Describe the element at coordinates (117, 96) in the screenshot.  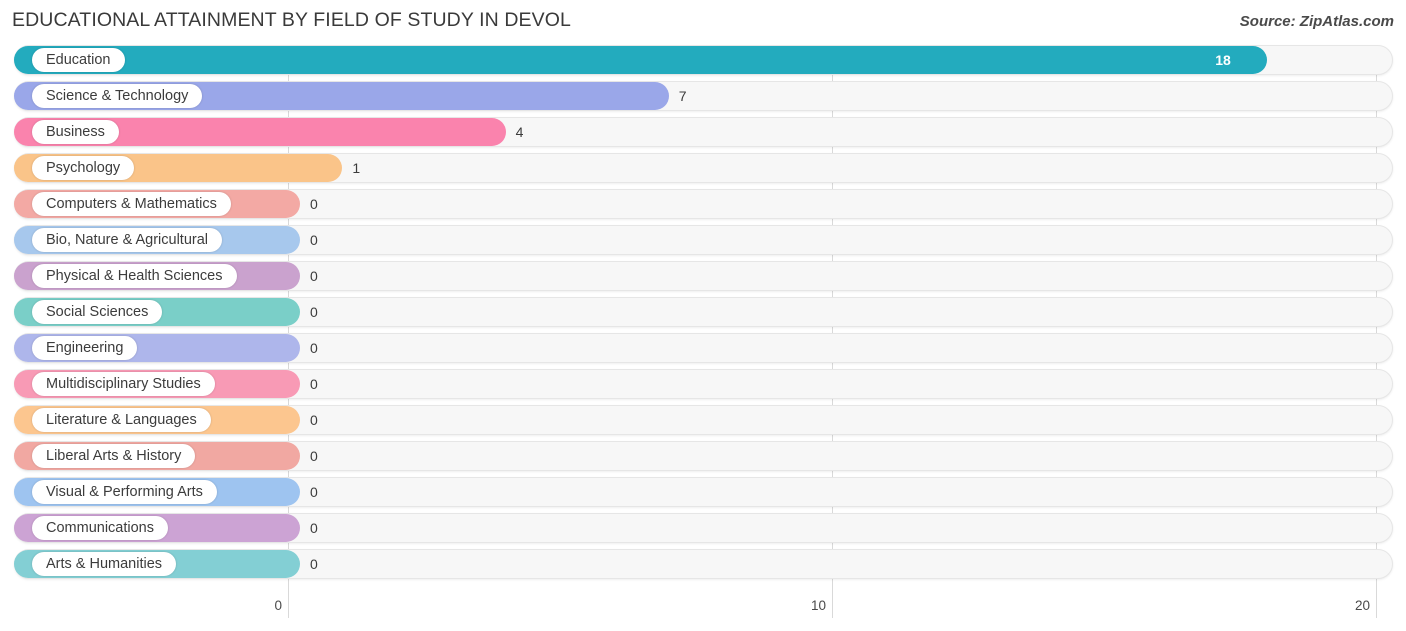
I see `bar-category-label: Science & Technology` at that location.